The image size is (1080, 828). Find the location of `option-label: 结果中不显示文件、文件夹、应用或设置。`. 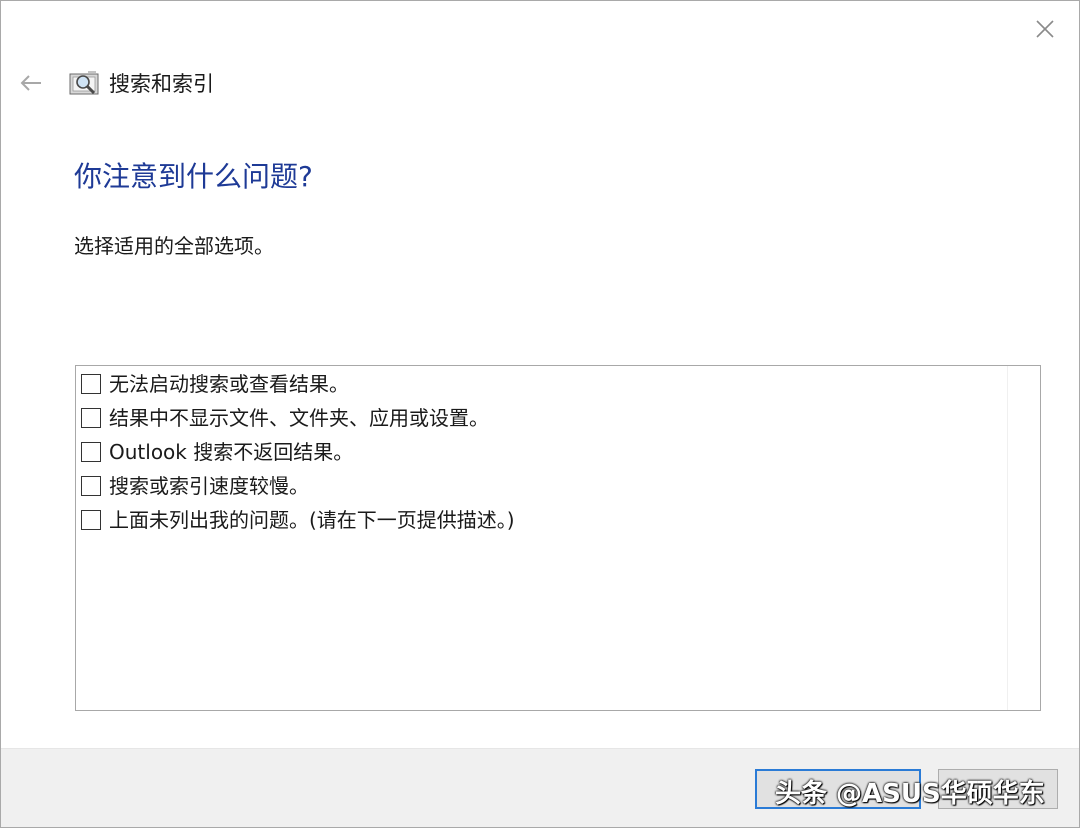

option-label: 结果中不显示文件、文件夹、应用或设置。 is located at coordinates (299, 418).